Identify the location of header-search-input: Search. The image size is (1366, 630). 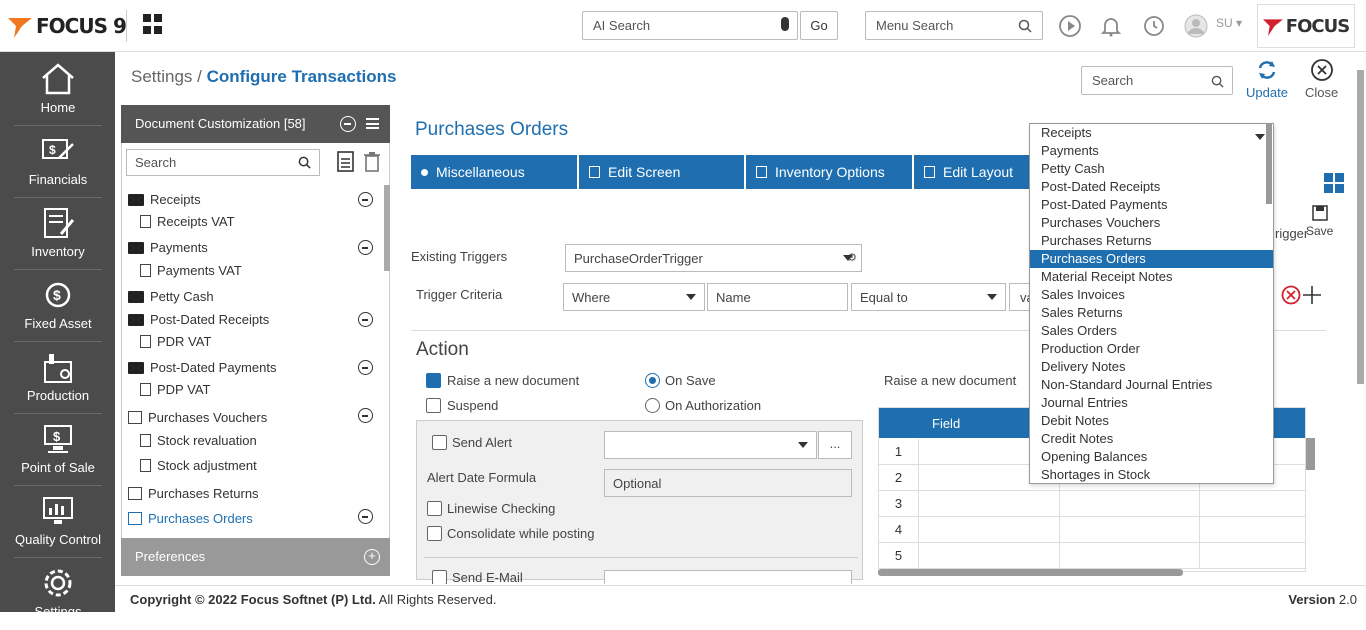
(1157, 80).